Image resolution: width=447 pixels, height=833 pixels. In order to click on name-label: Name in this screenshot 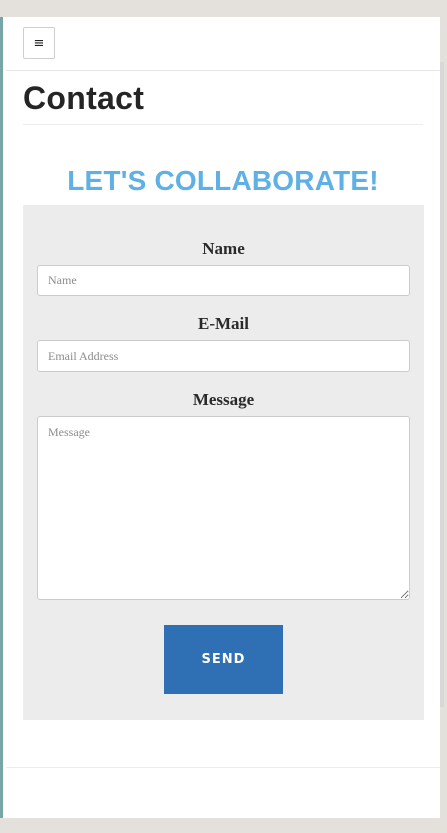, I will do `click(223, 248)`.